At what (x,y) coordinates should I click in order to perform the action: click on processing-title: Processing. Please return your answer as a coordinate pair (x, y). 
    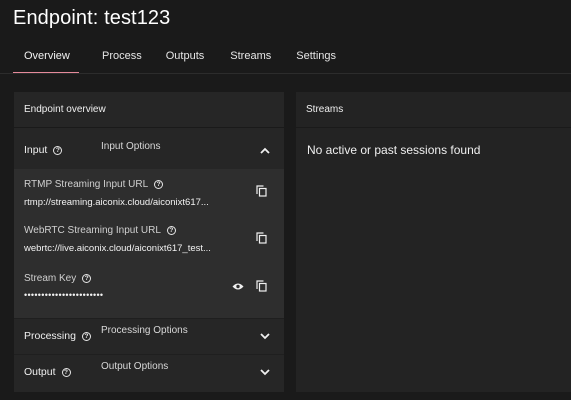
    Looking at the image, I should click on (50, 336).